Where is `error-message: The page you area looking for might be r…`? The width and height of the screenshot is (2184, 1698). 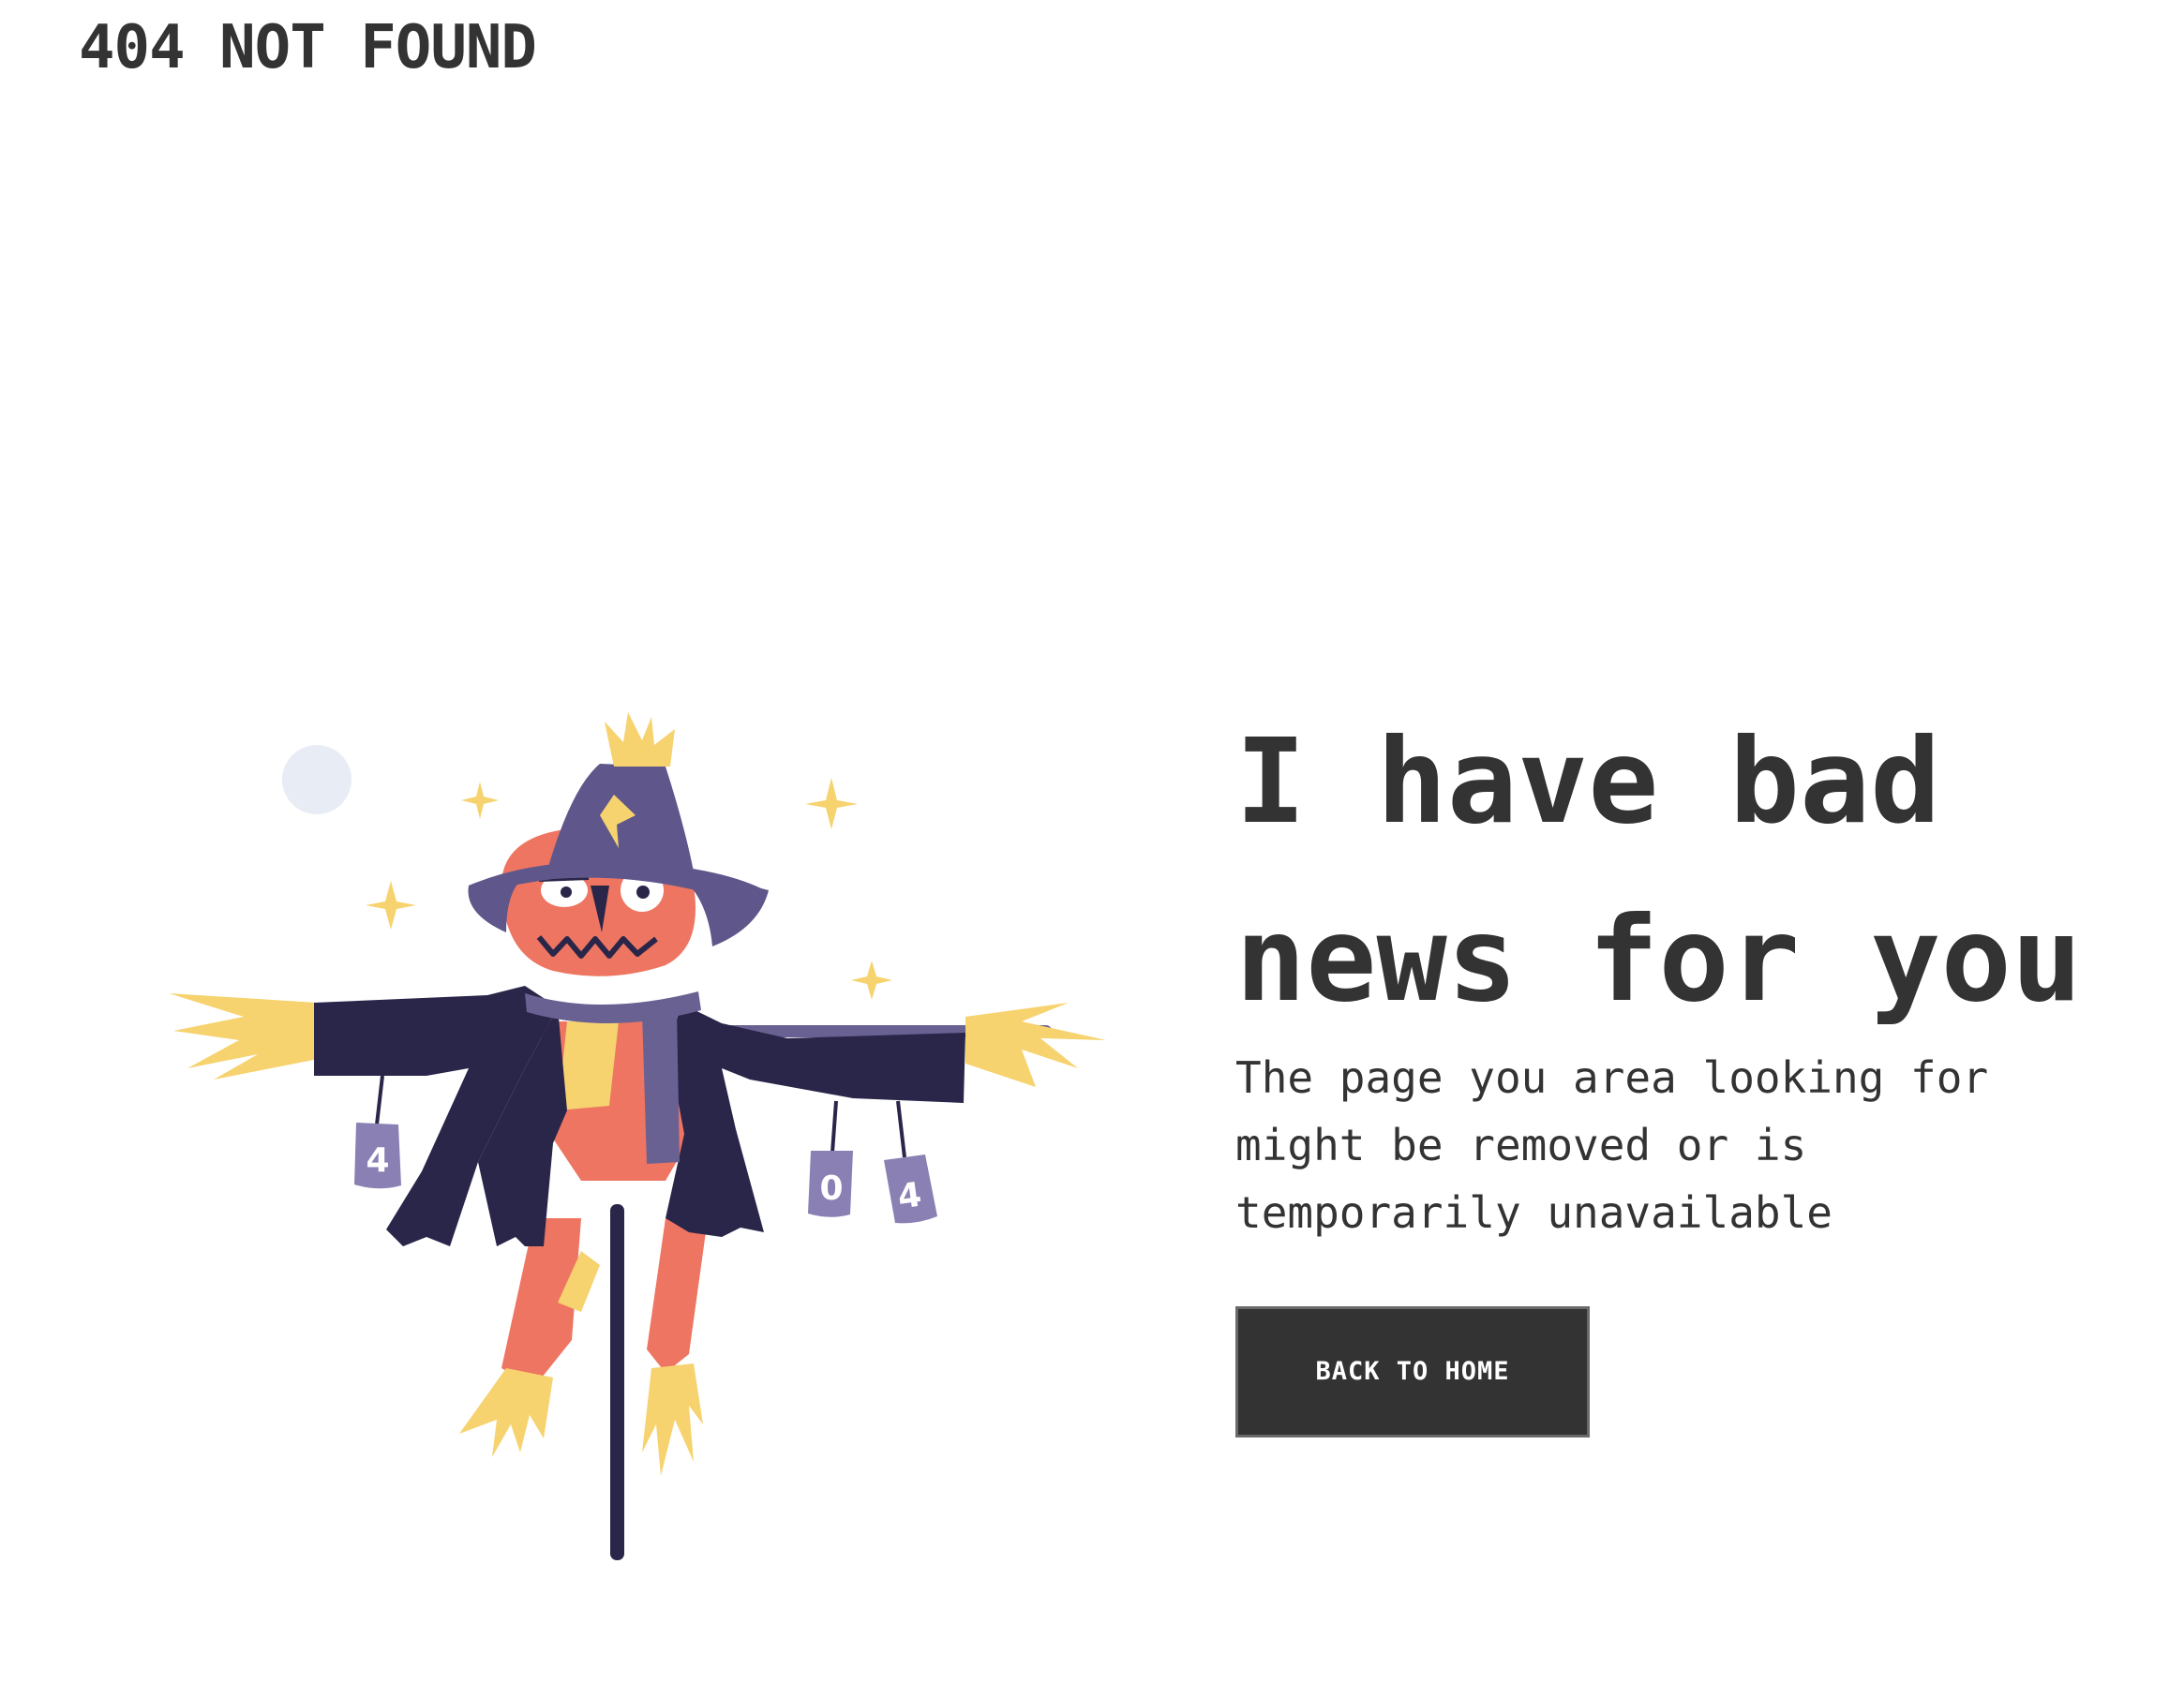
error-message: The page you area looking for might be r… is located at coordinates (1612, 1145).